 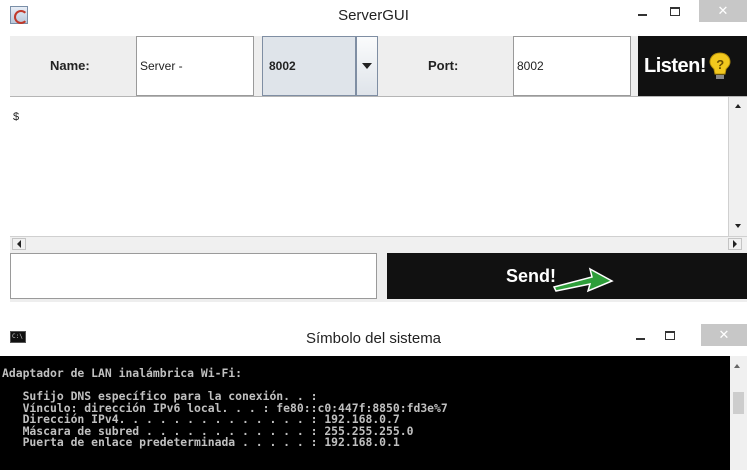 I want to click on chevron-left-icon, so click(x=19, y=244).